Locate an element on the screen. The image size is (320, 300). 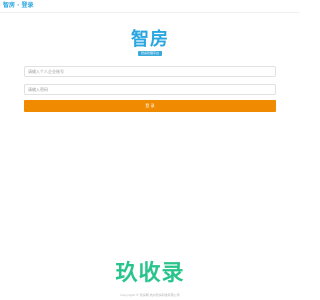
login-form: 登 录 is located at coordinates (150, 89).